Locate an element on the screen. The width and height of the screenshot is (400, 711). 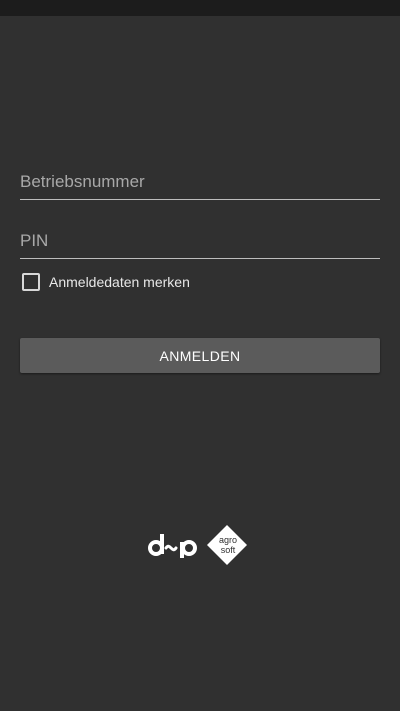
branding-logos: d-p agro soft is located at coordinates (200, 546).